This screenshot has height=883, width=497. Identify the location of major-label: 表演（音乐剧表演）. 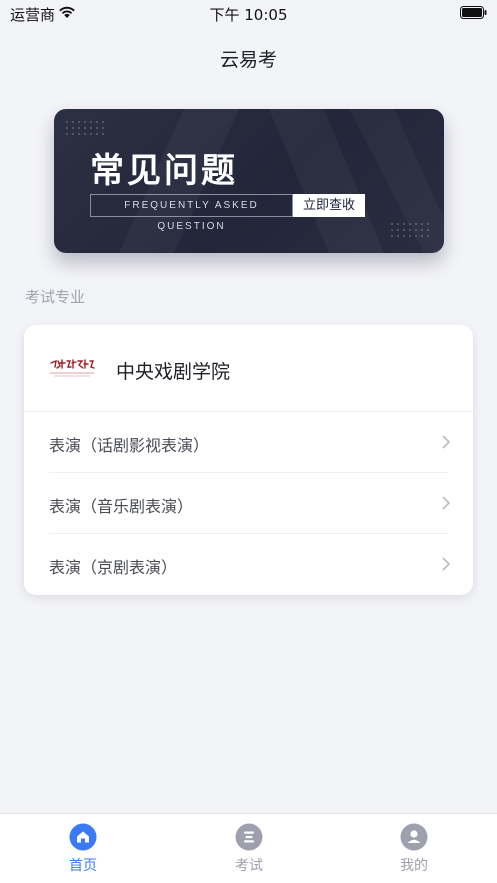
(121, 506).